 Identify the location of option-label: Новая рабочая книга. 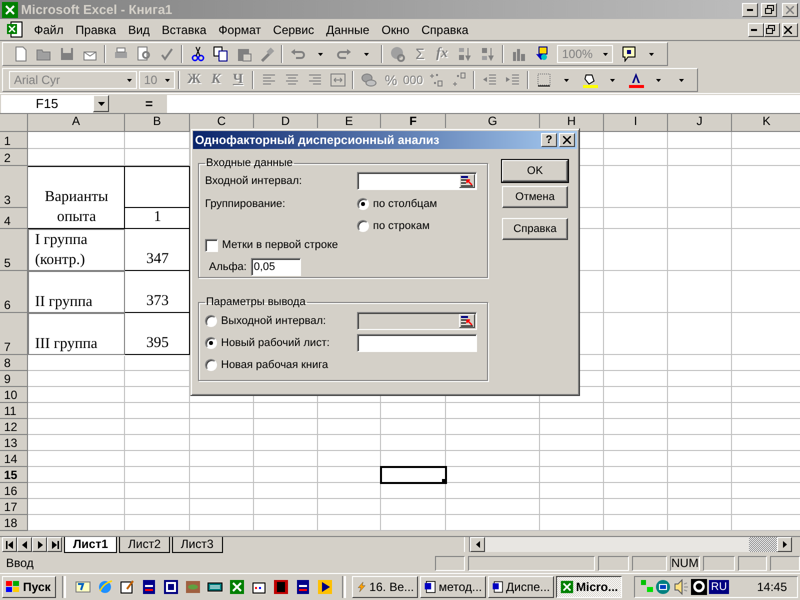
(274, 364).